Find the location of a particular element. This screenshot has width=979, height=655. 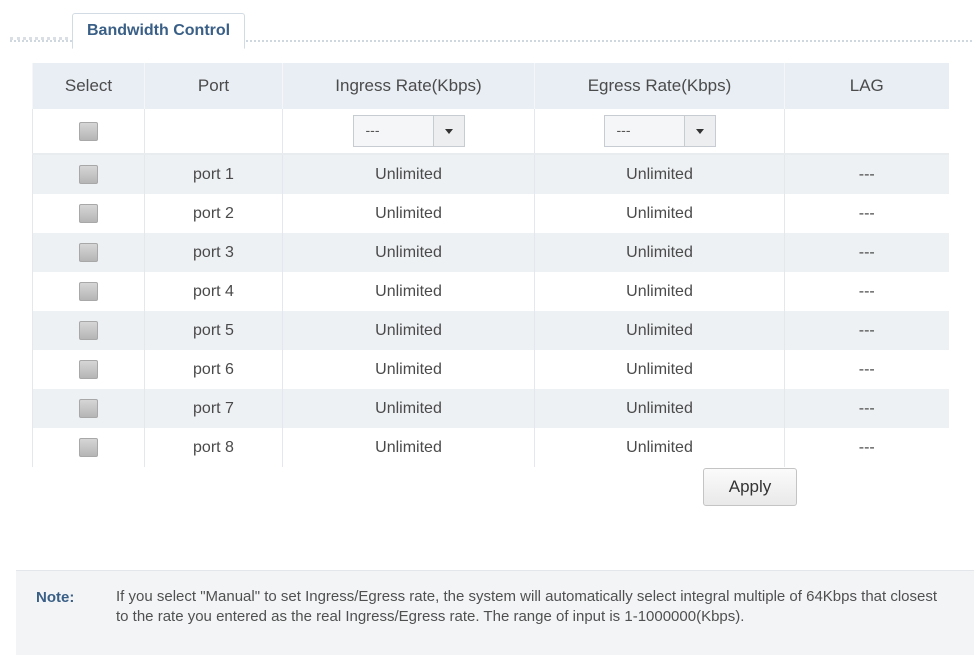

port-cell: port 3 is located at coordinates (213, 252).